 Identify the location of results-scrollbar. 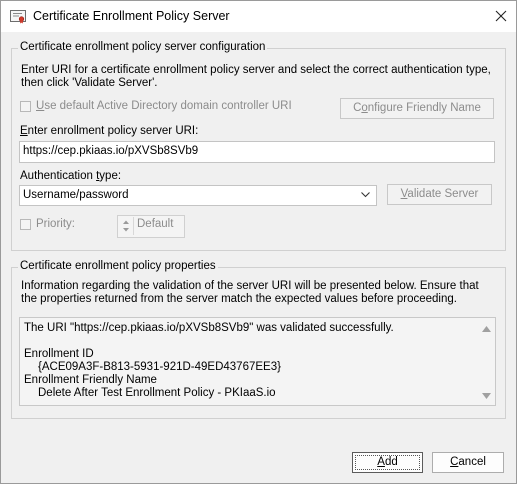
(487, 361).